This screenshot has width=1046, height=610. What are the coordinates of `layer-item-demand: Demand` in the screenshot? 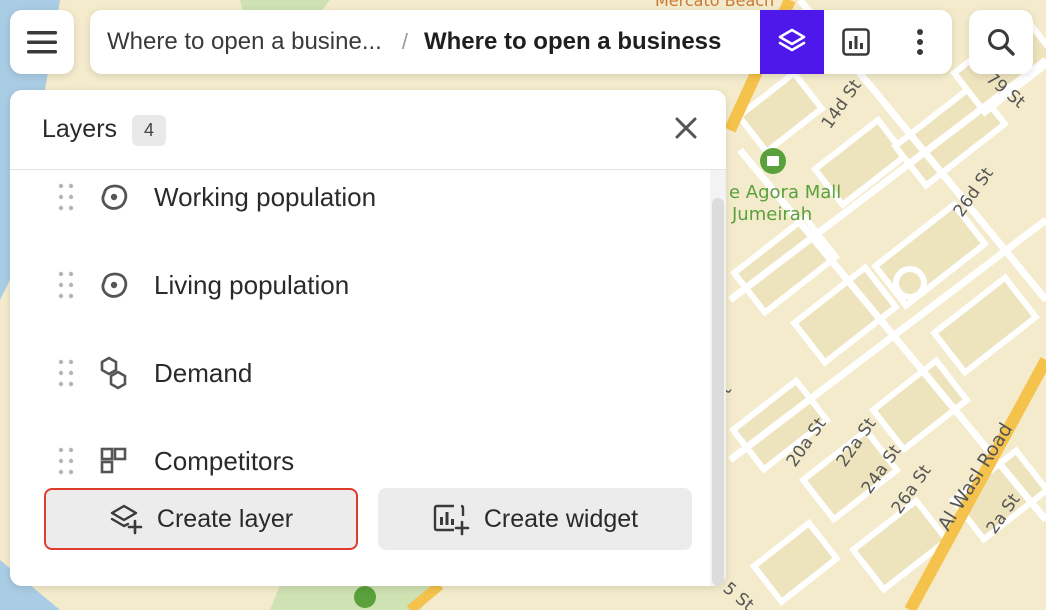 It's located at (355, 373).